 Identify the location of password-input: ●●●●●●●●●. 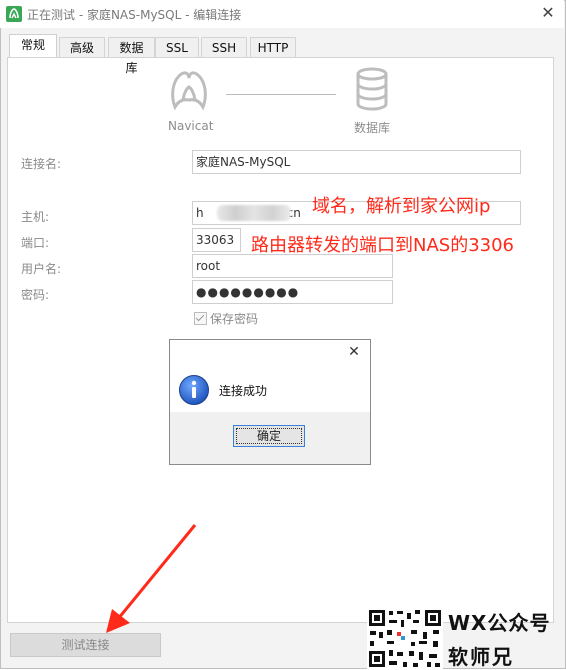
(292, 292).